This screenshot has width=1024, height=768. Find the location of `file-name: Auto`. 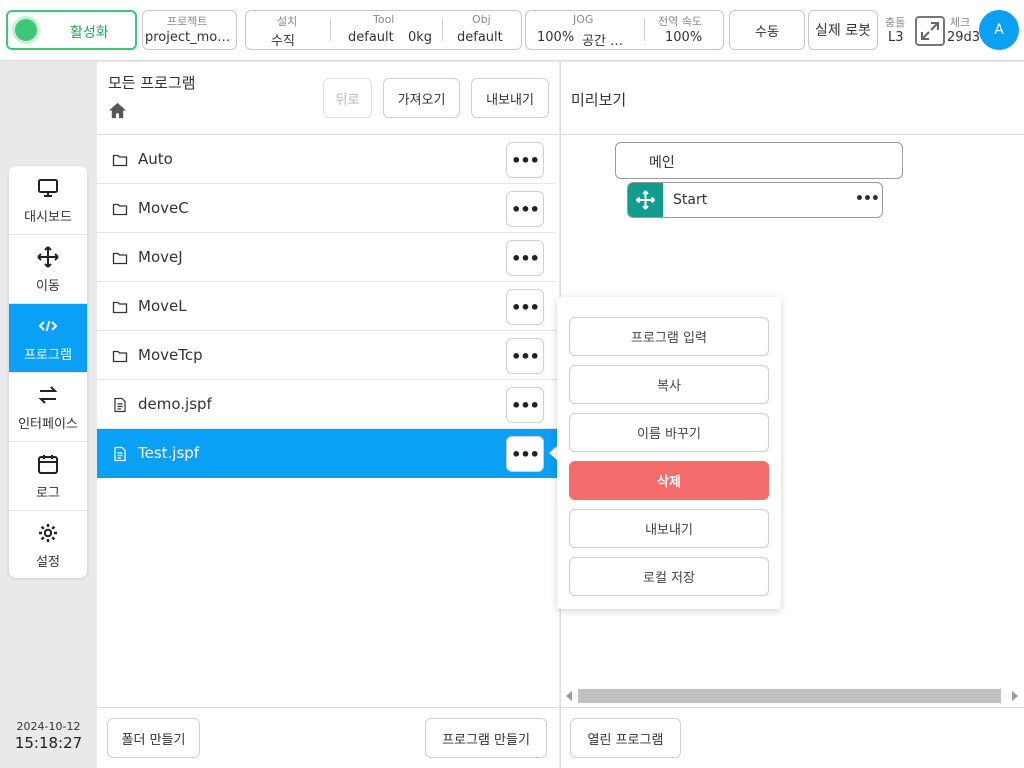

file-name: Auto is located at coordinates (155, 159).